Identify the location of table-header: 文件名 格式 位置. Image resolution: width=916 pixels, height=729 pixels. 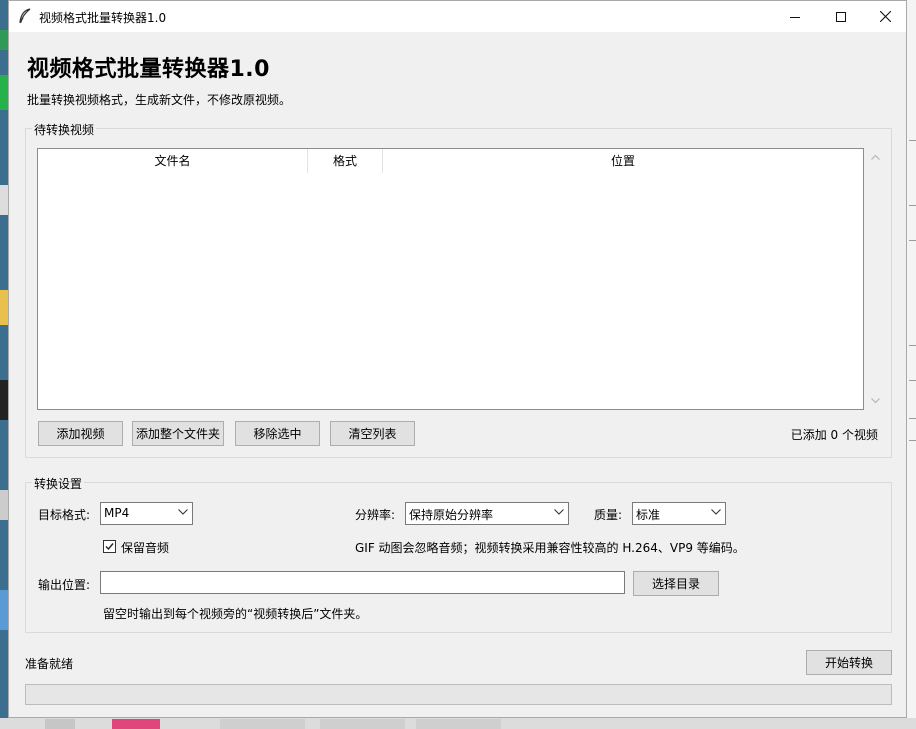
(450, 161).